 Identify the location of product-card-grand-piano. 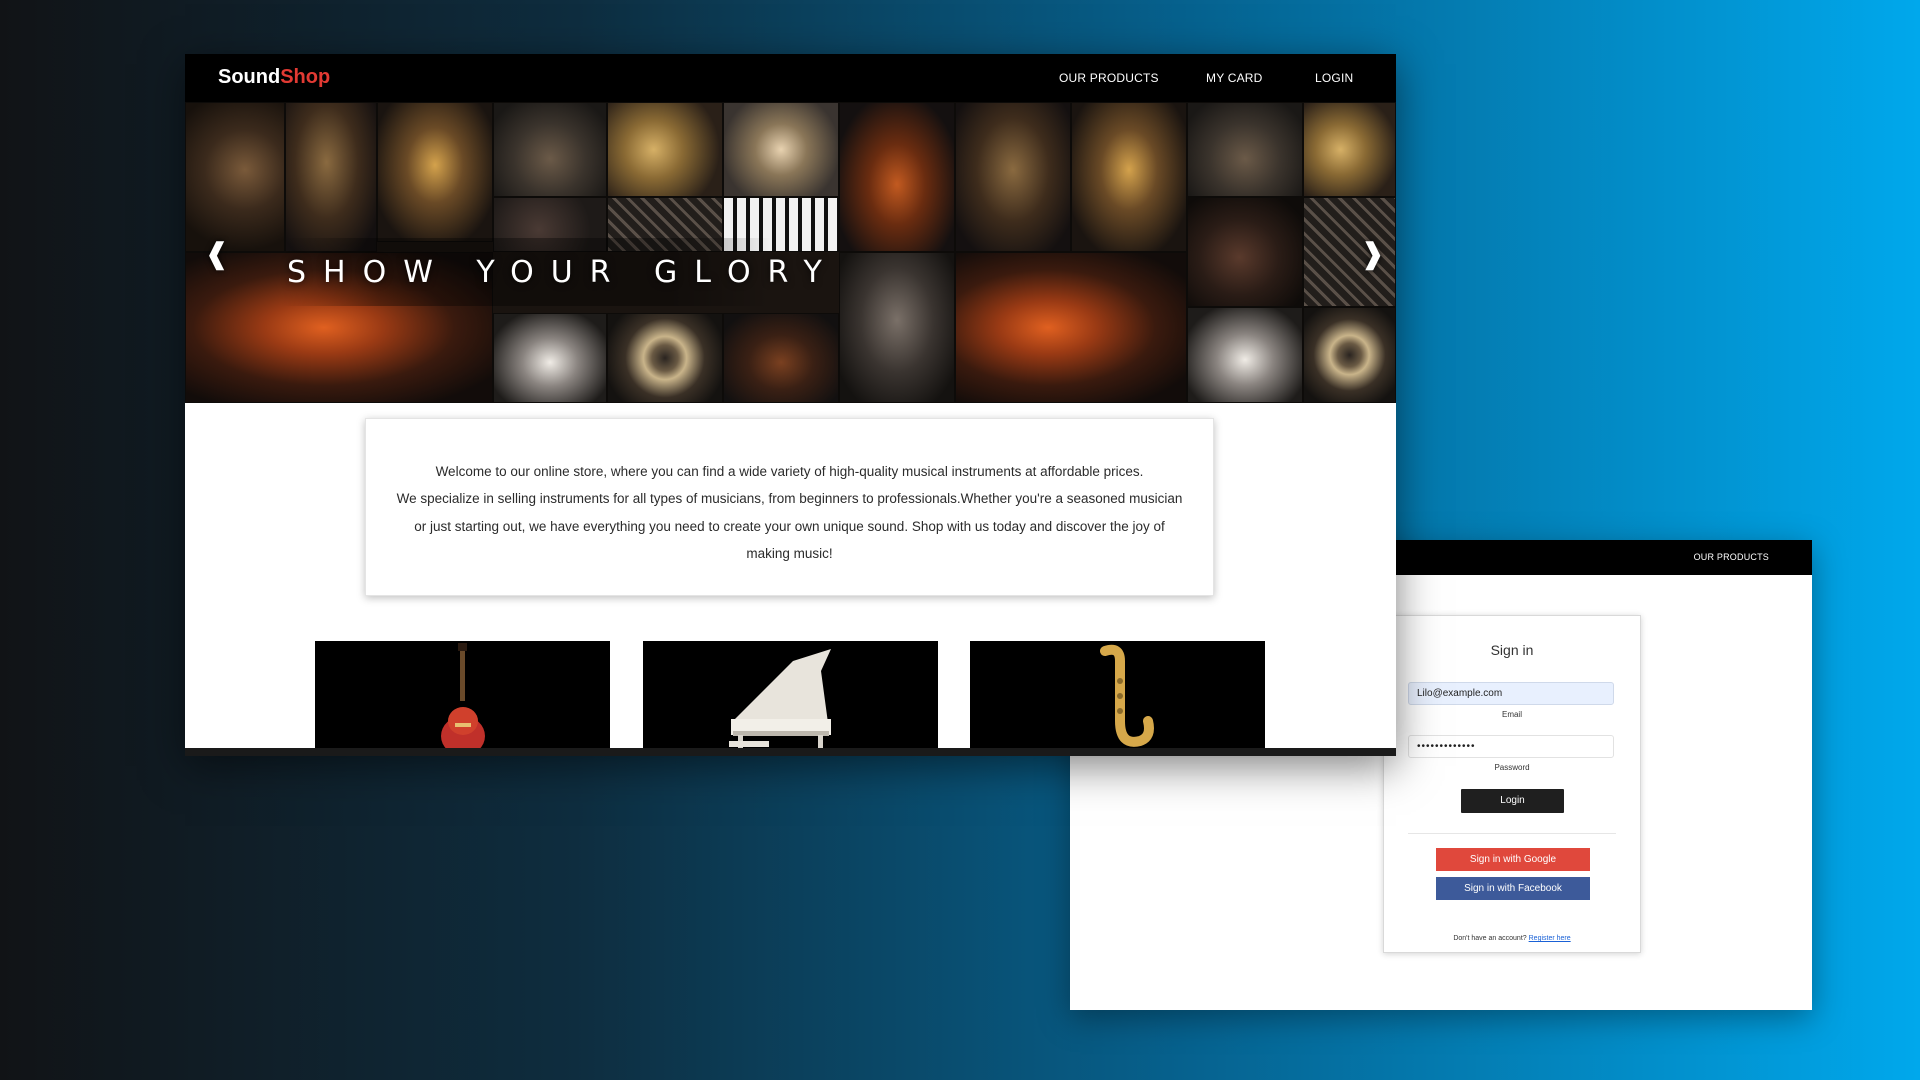
(790, 696).